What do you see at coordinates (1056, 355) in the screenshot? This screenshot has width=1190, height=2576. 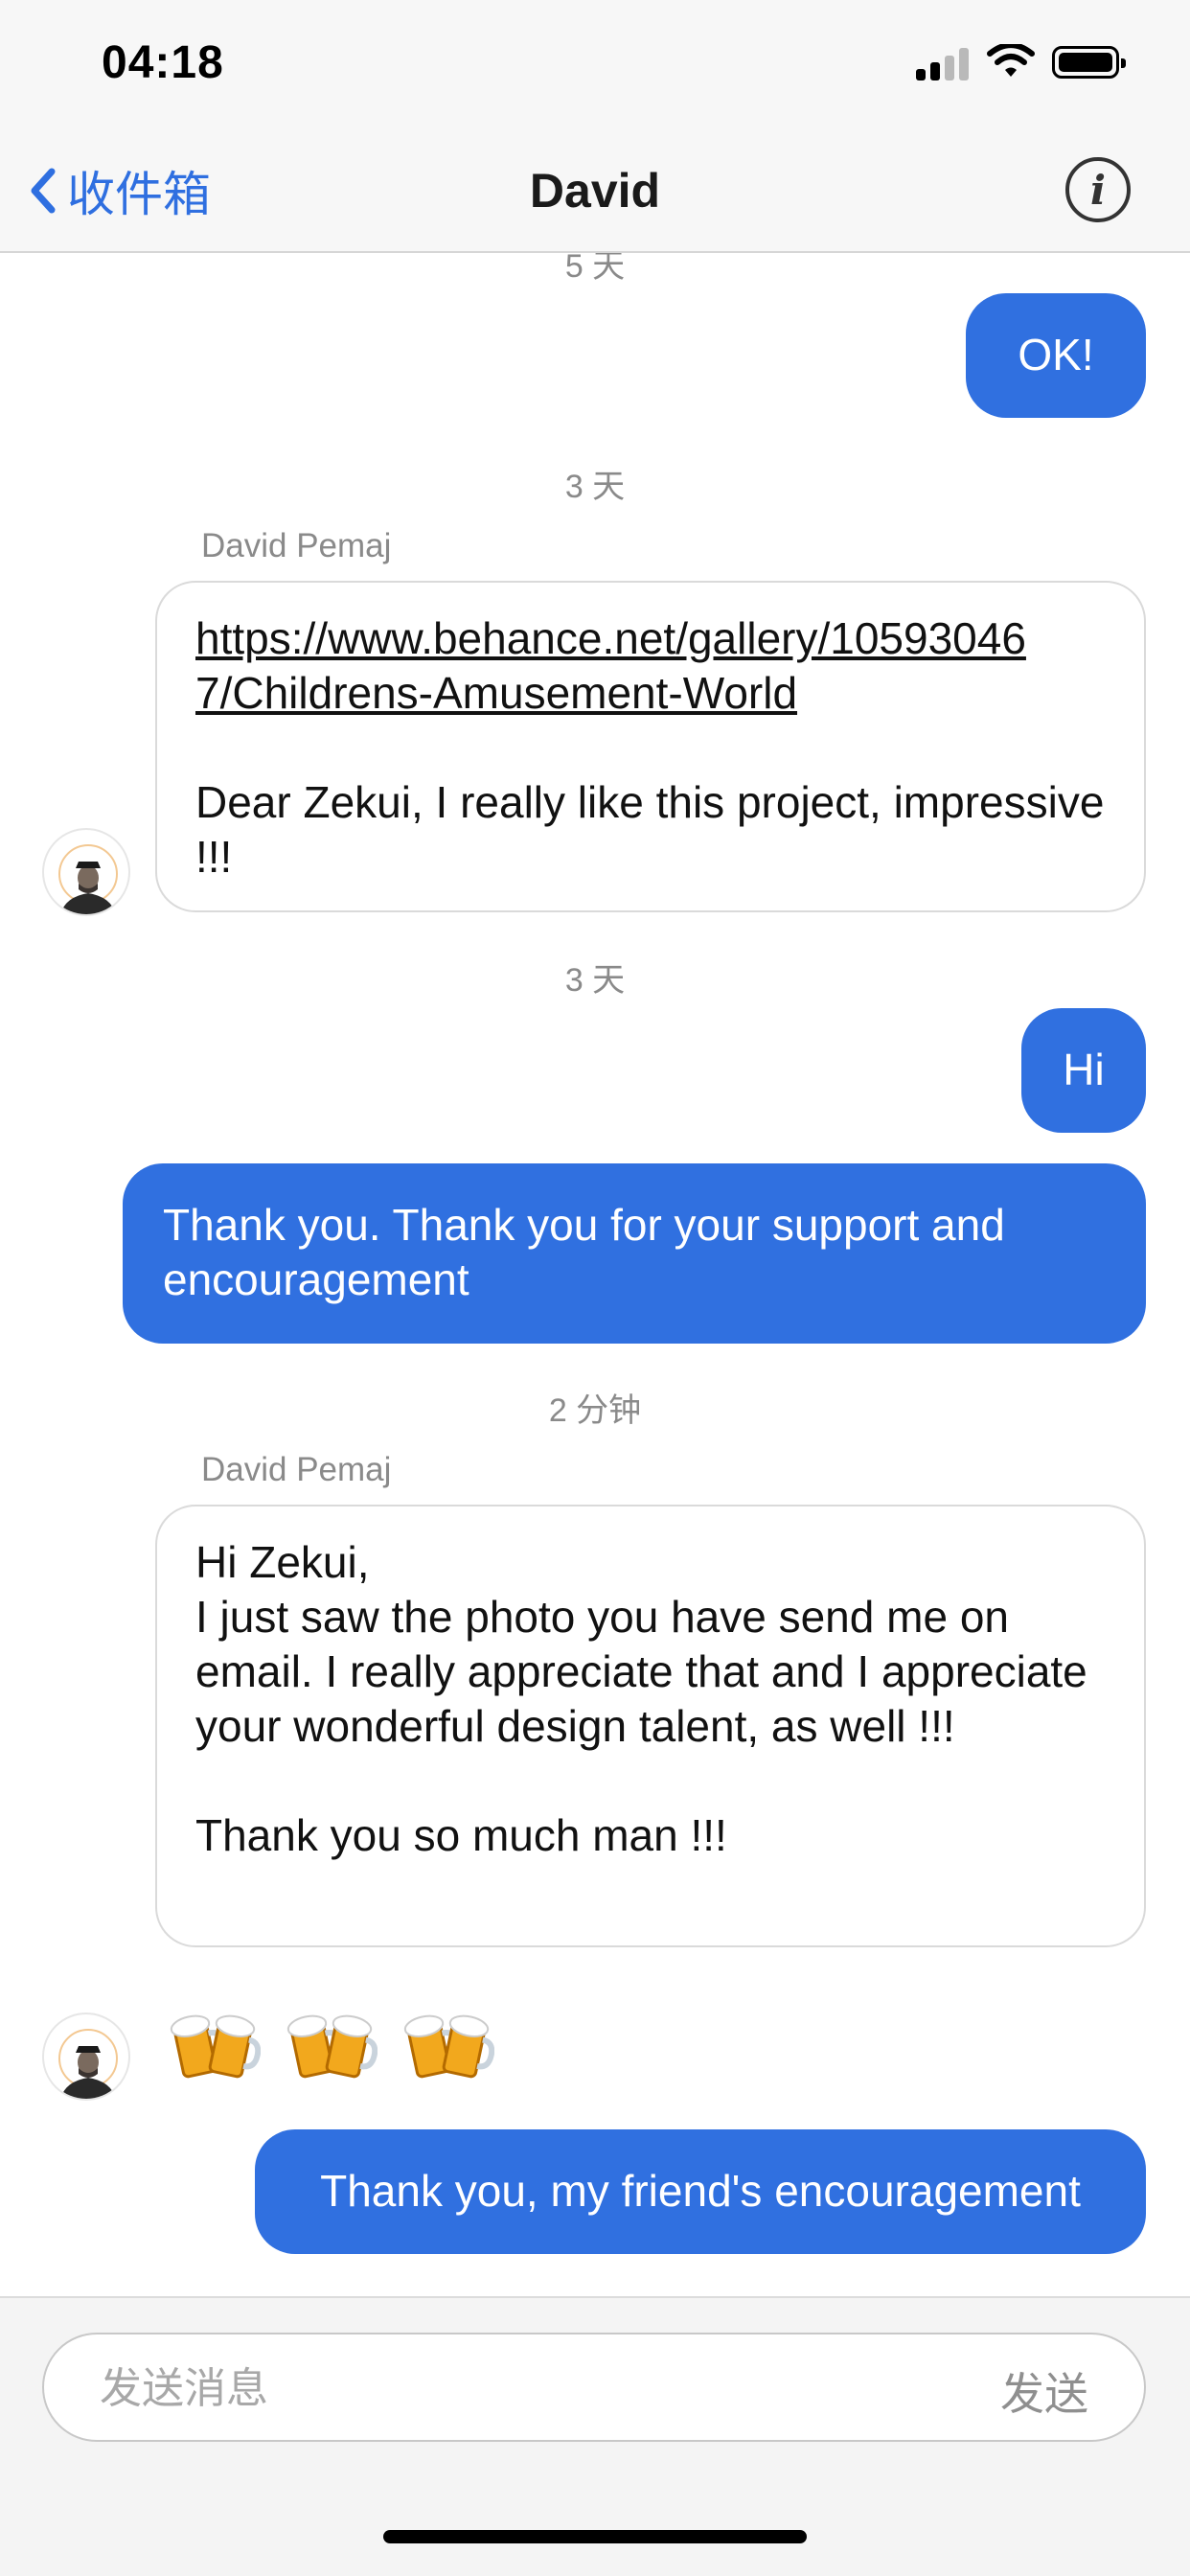 I see `outgoing-message: OK!` at bounding box center [1056, 355].